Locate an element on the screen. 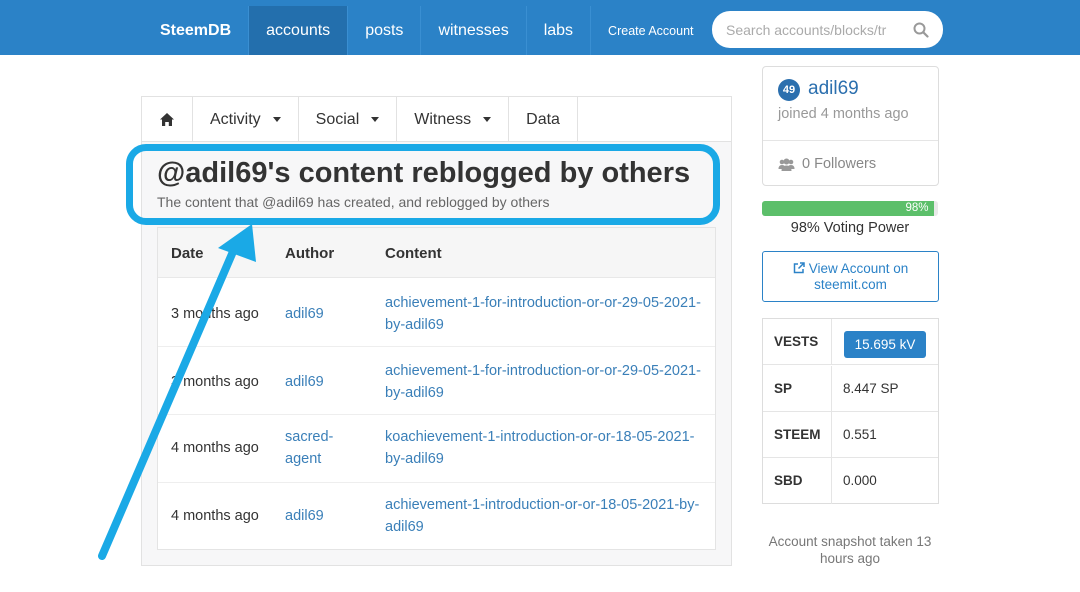 This screenshot has height=592, width=1080. subnav-activity: Activity is located at coordinates (246, 119).